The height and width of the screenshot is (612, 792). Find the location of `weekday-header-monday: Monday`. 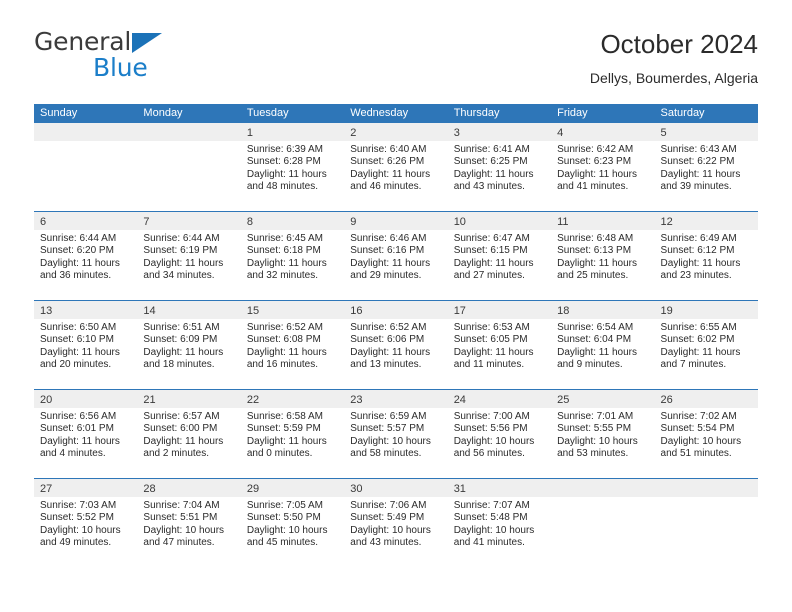

weekday-header-monday: Monday is located at coordinates (163, 113).